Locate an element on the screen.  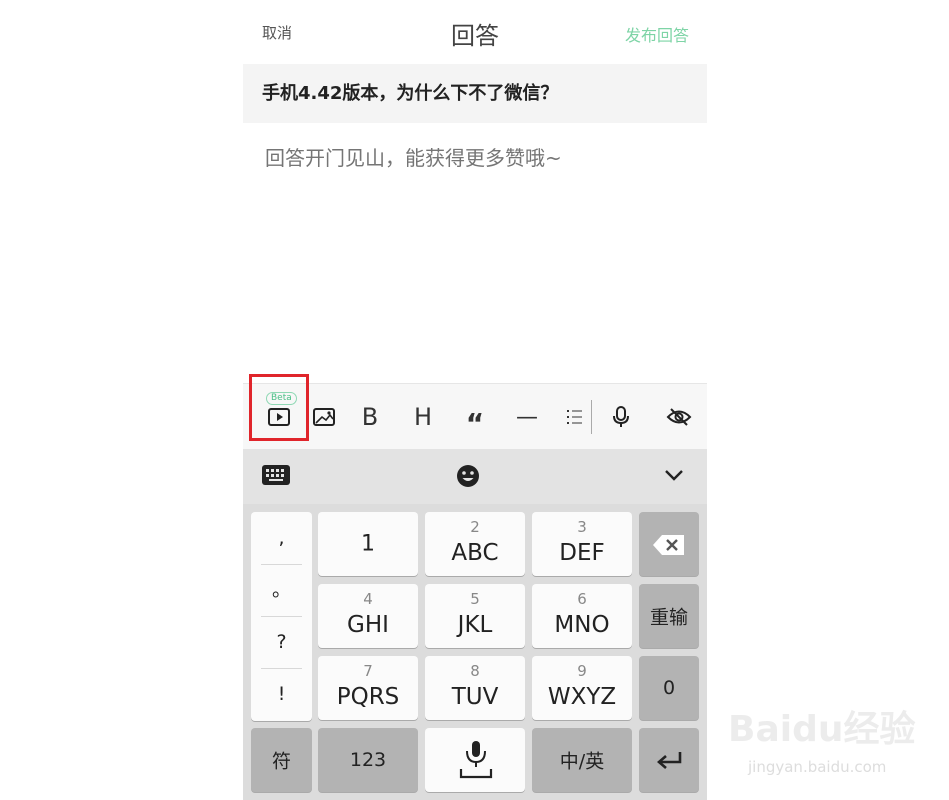
symbol-key: 符 is located at coordinates (281, 760).